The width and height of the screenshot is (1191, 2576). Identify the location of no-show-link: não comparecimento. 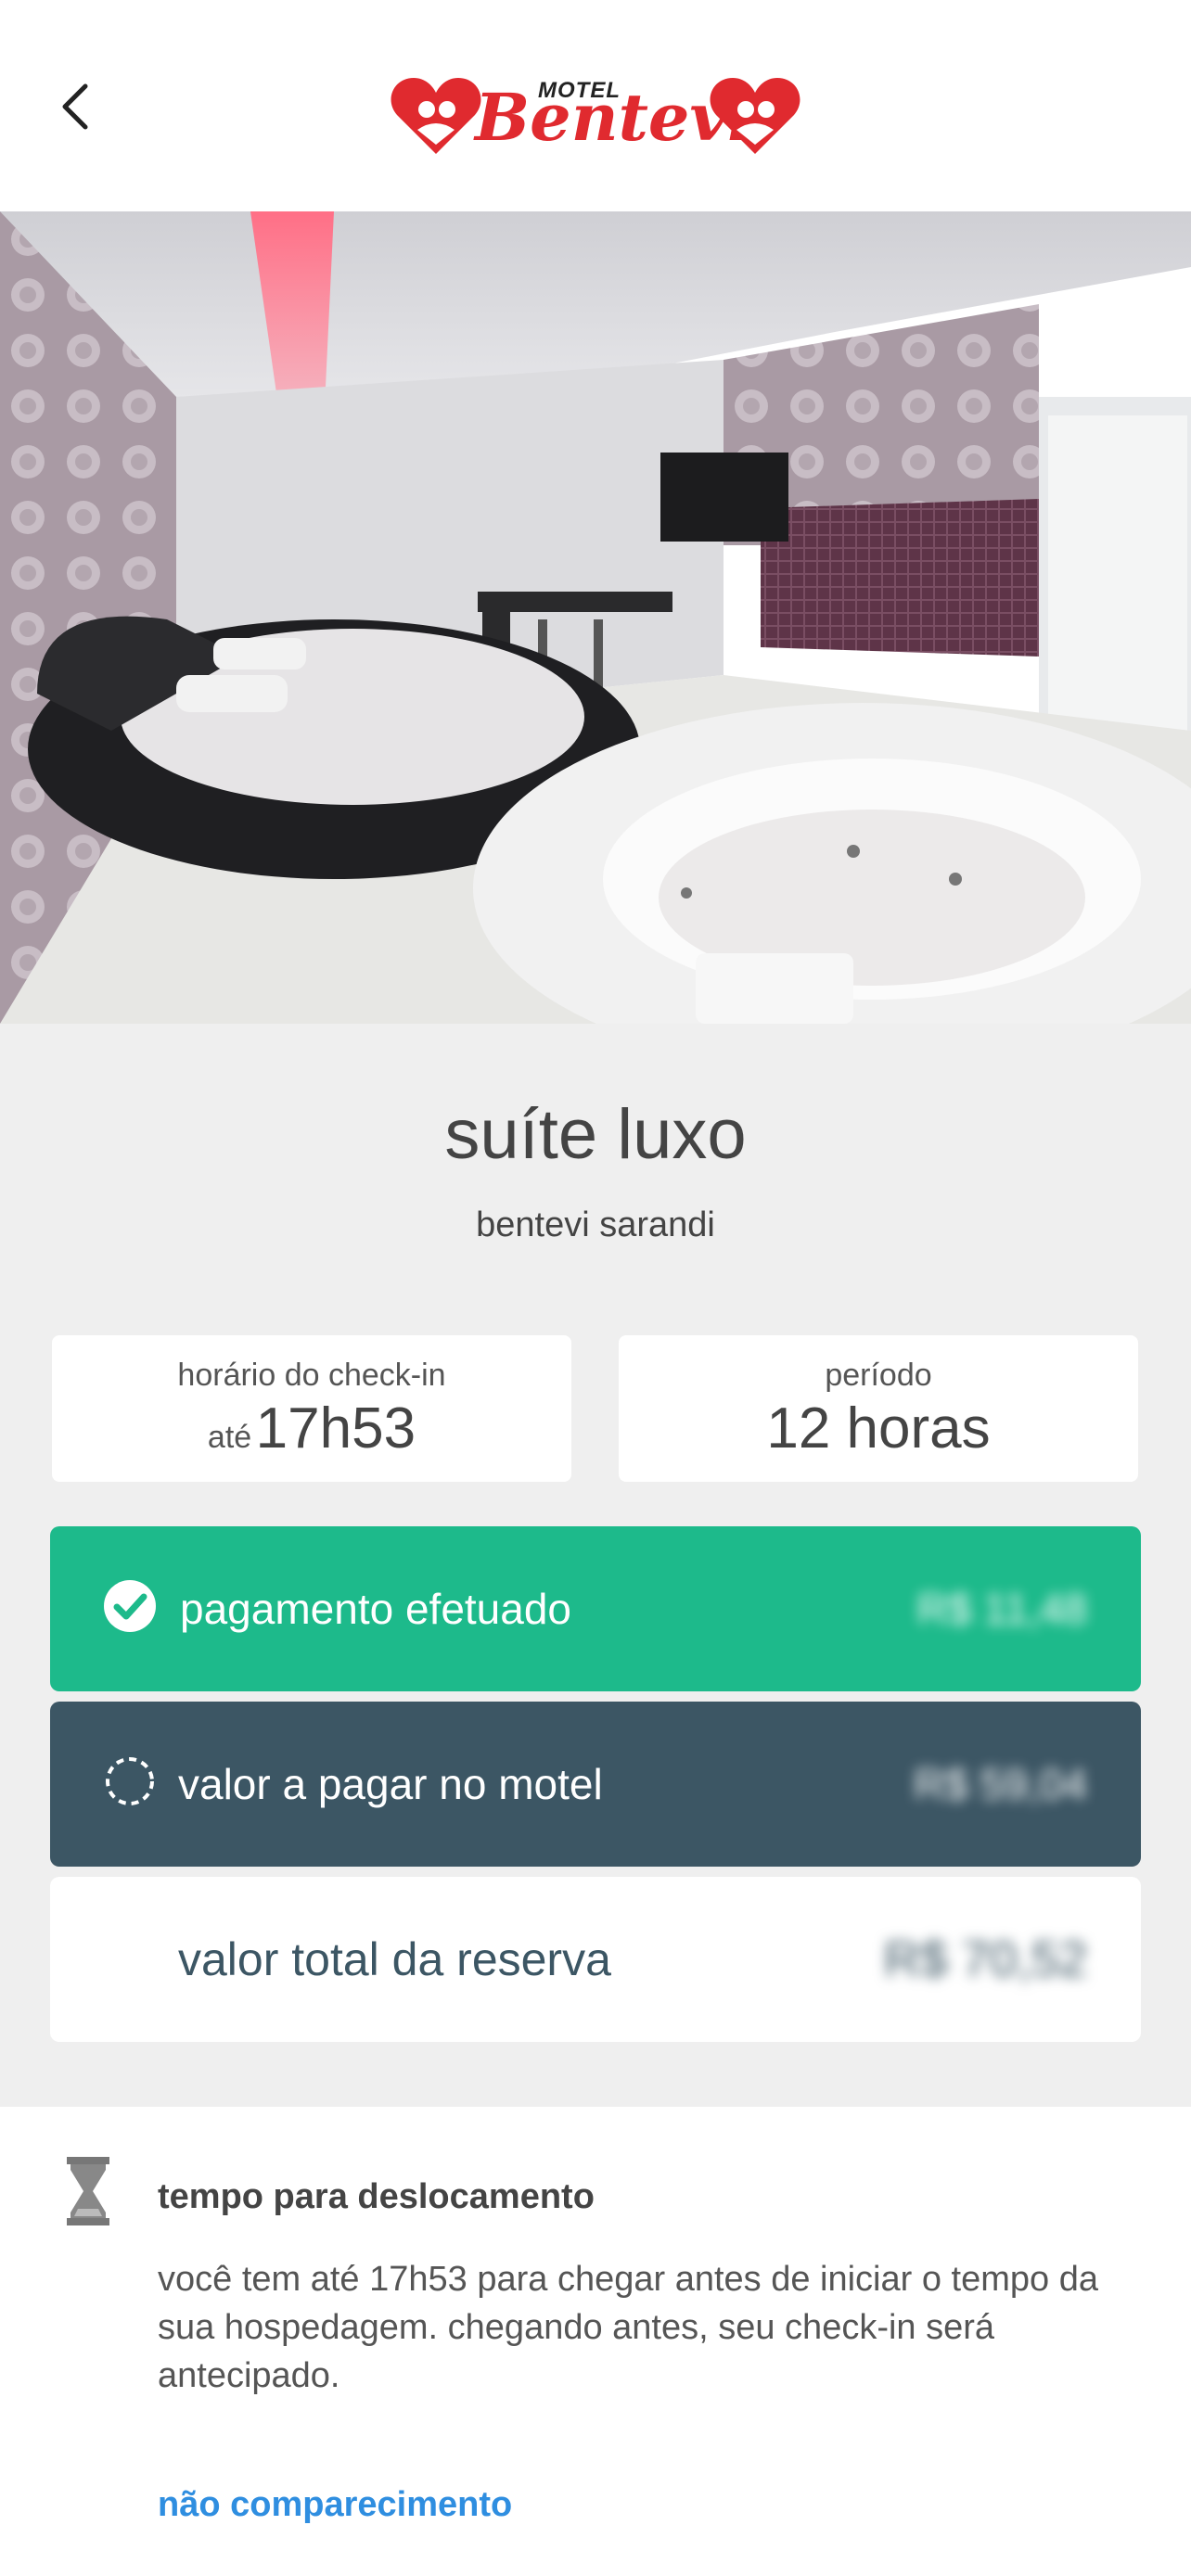
(335, 2505).